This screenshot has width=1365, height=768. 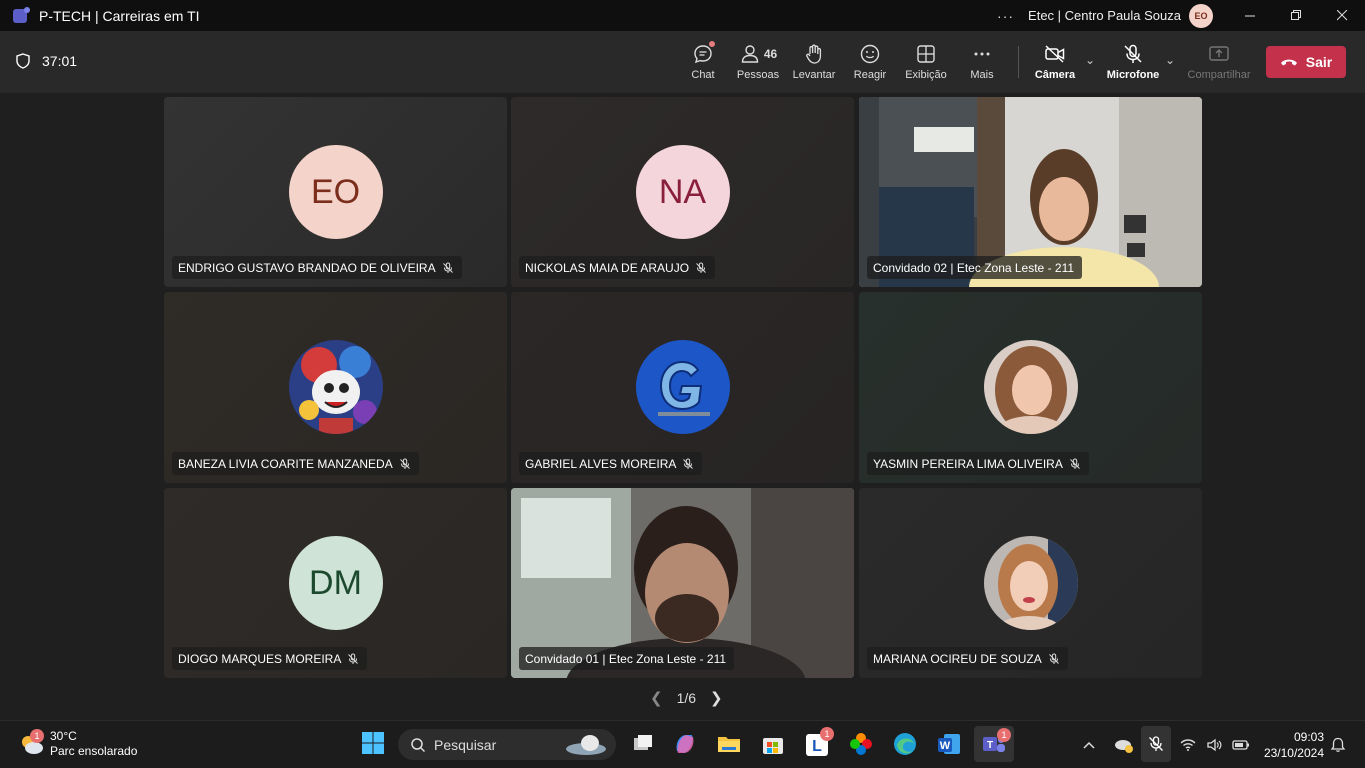 I want to click on participant-tile: DM DIOGO MARQUES MOREIRA, so click(x=335, y=583).